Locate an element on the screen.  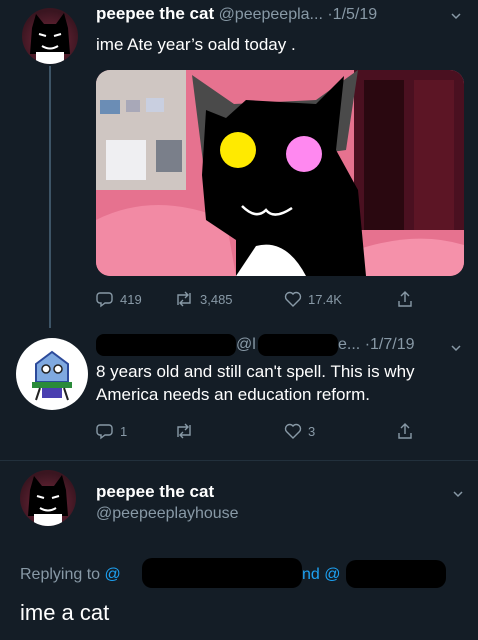
retweet-count: 3,485 is located at coordinates (216, 299).